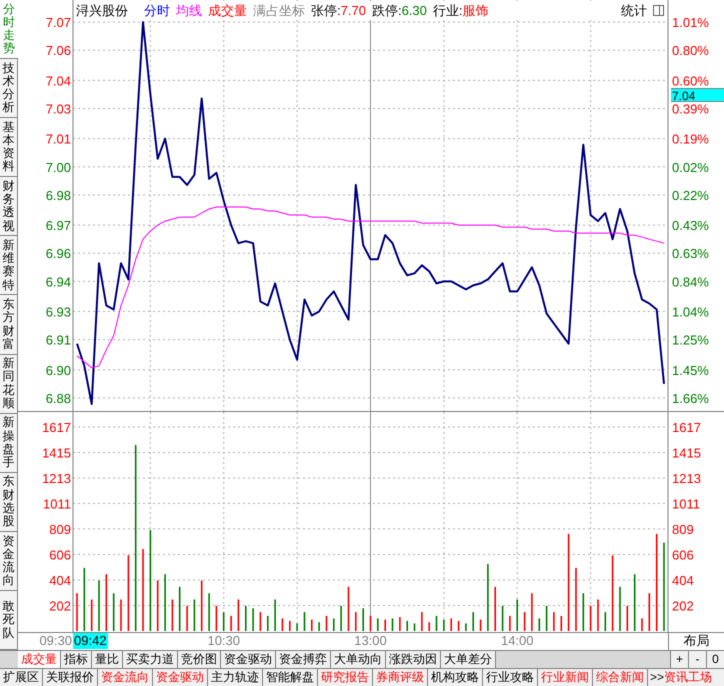  What do you see at coordinates (460, 11) in the screenshot?
I see `industry-text: 行业:服饰` at bounding box center [460, 11].